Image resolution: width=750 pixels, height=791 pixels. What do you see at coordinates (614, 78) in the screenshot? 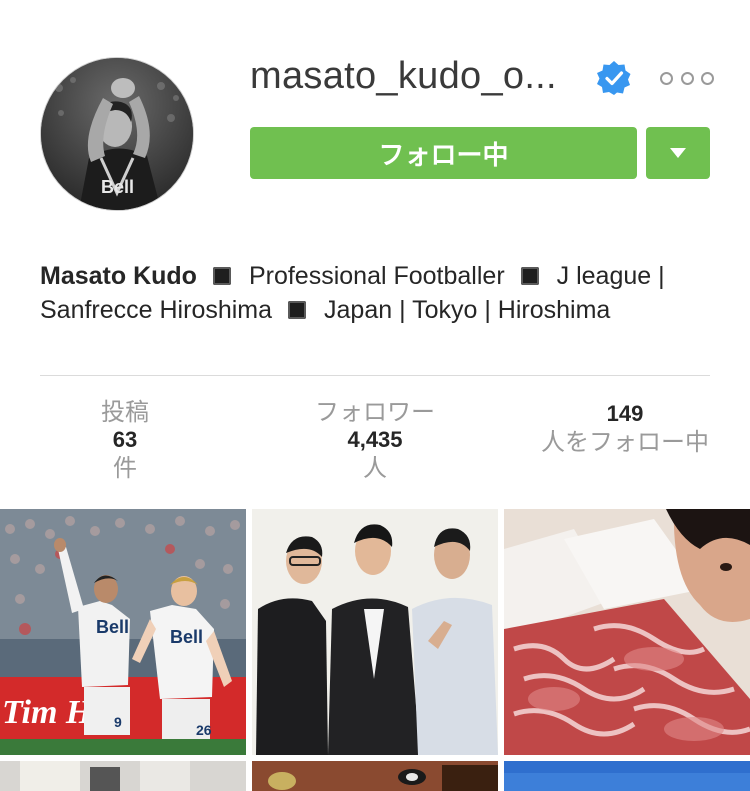
I see `verified-badge-icon` at bounding box center [614, 78].